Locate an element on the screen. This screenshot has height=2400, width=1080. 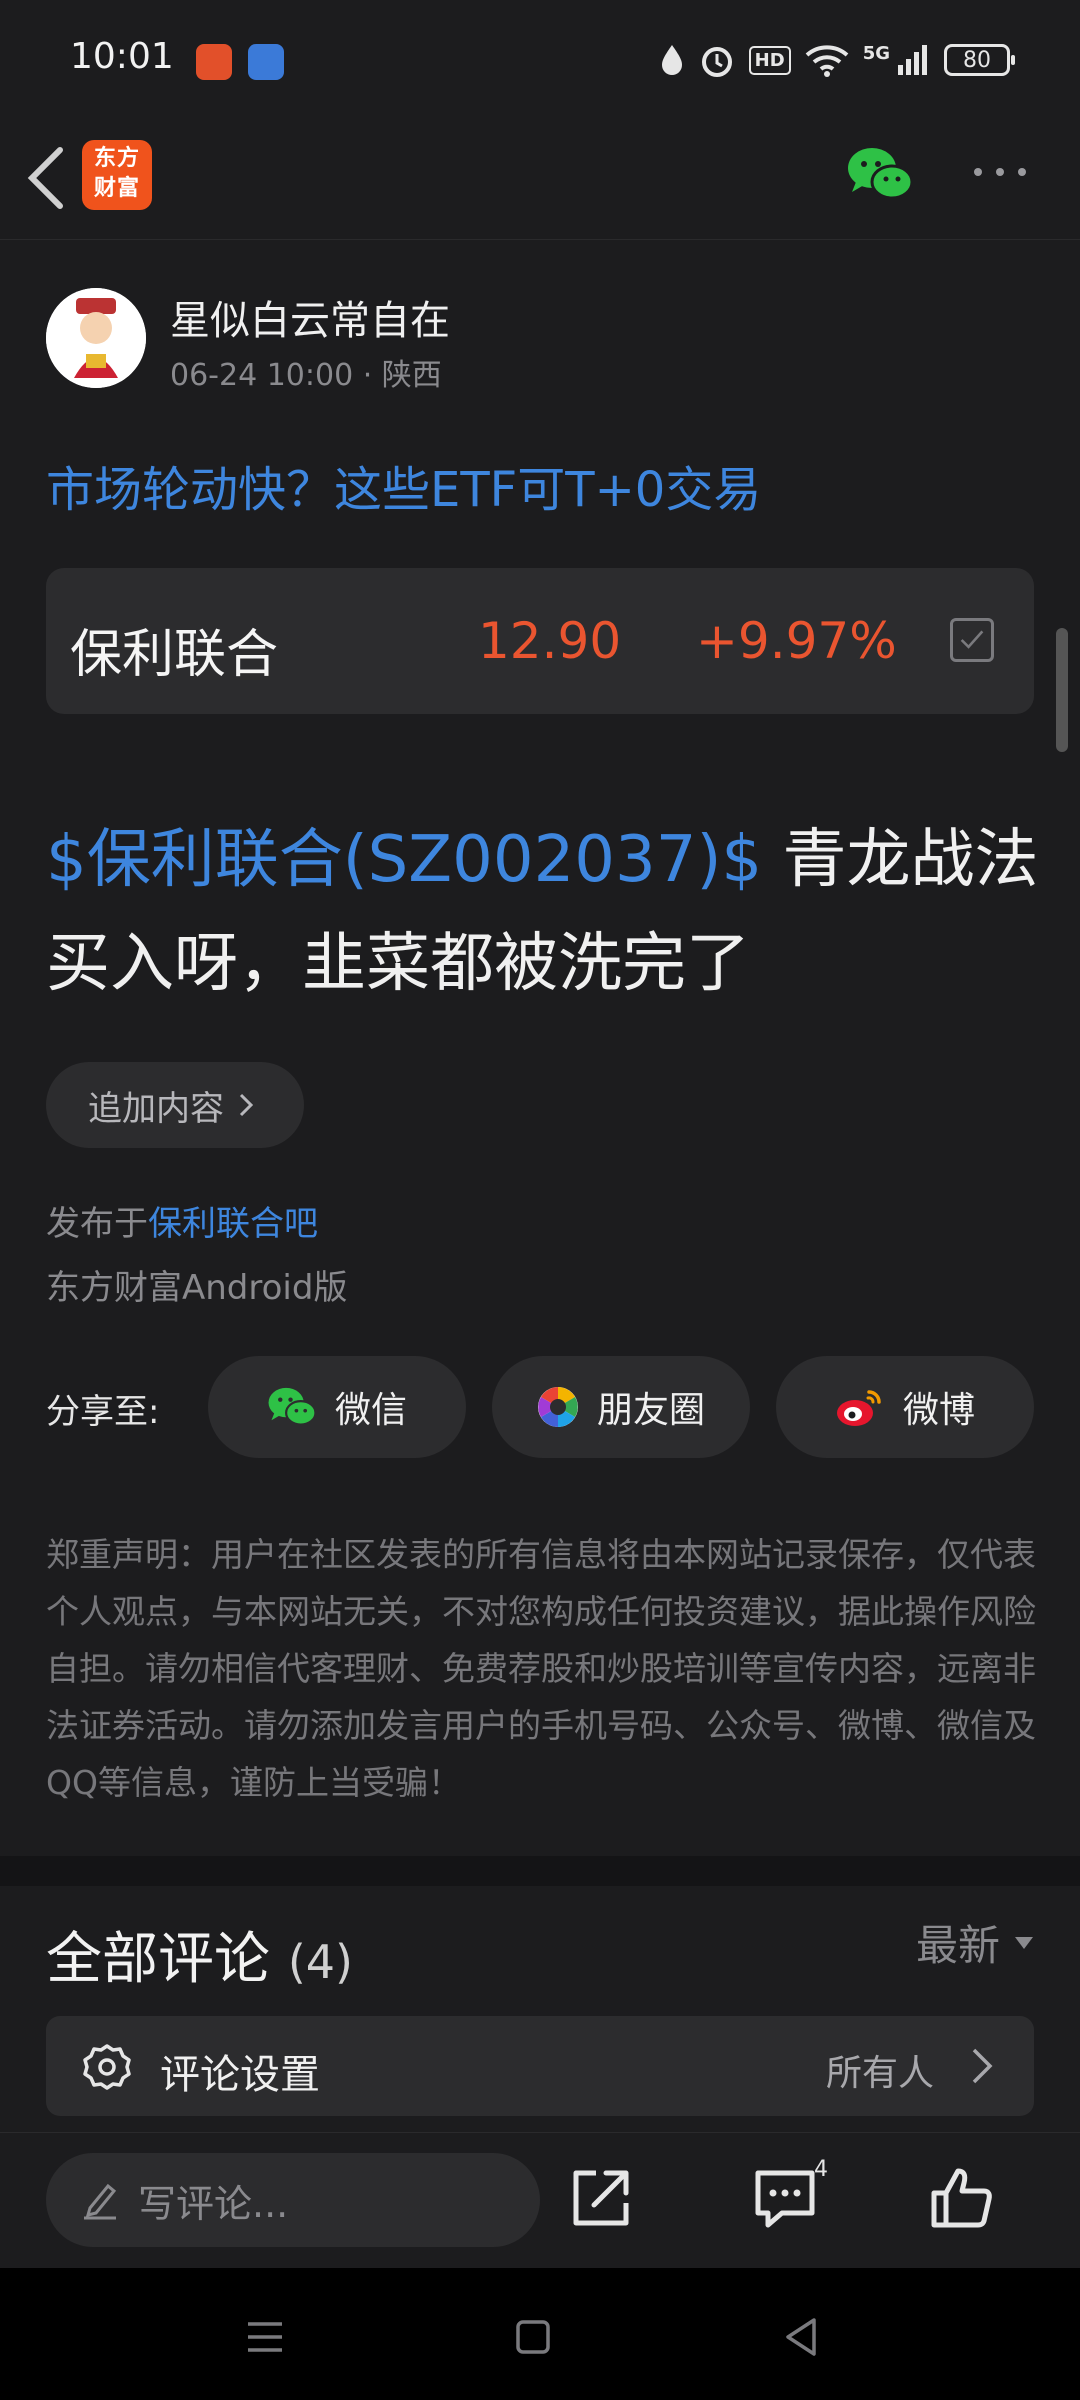
brand-logo: 东方 财富 is located at coordinates (117, 175).